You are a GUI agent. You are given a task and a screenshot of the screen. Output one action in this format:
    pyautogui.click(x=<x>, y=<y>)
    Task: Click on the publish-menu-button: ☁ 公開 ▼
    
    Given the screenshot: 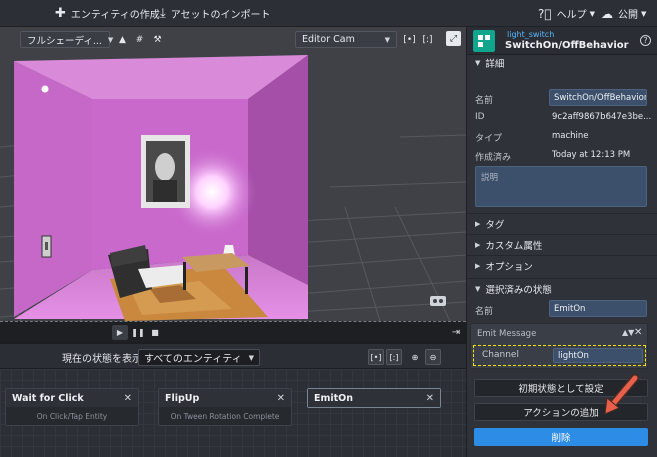 What is the action you would take?
    pyautogui.click(x=623, y=13)
    